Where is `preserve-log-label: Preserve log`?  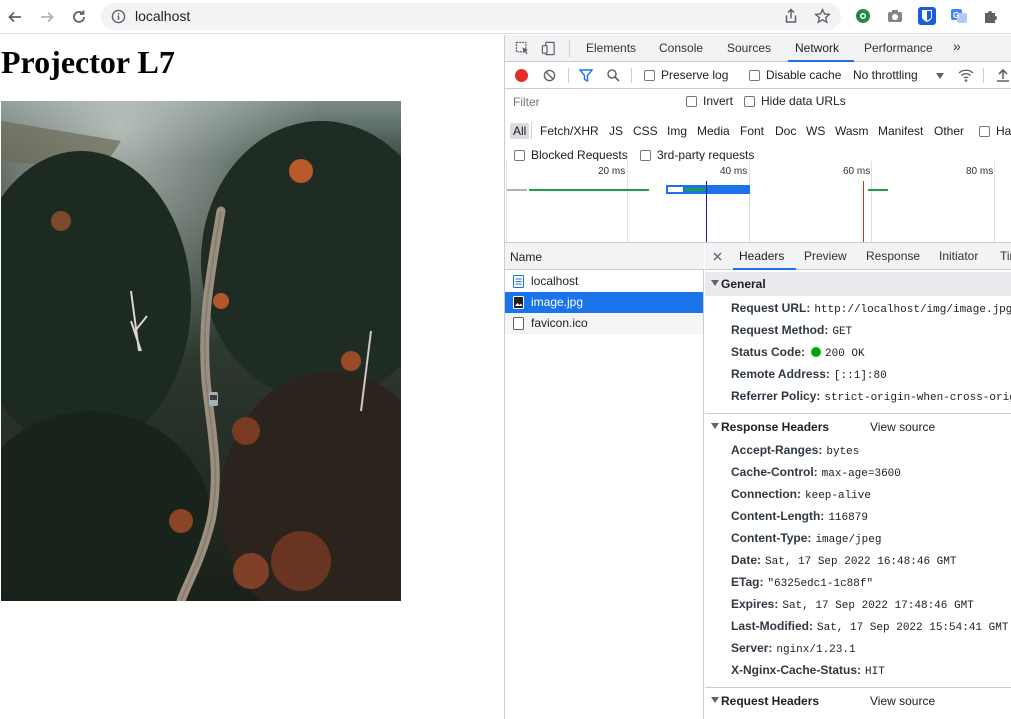 preserve-log-label: Preserve log is located at coordinates (694, 75).